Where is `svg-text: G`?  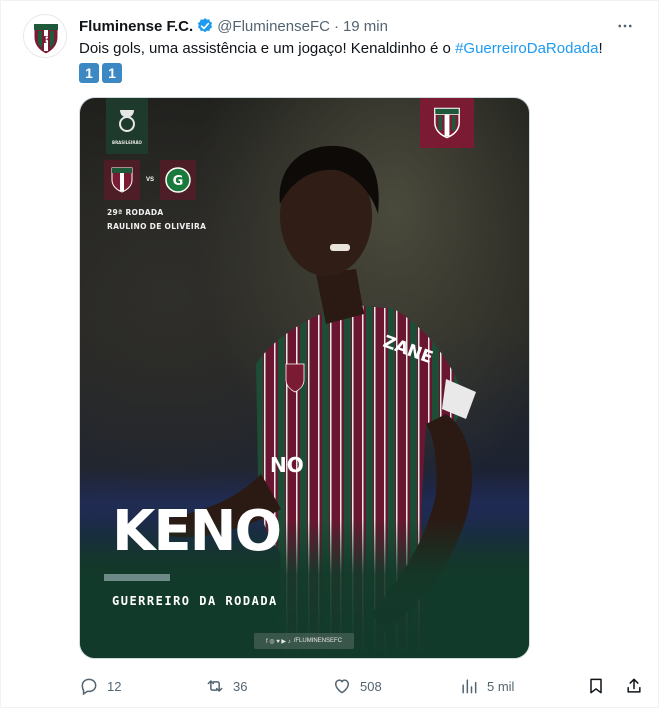 svg-text: G is located at coordinates (178, 181).